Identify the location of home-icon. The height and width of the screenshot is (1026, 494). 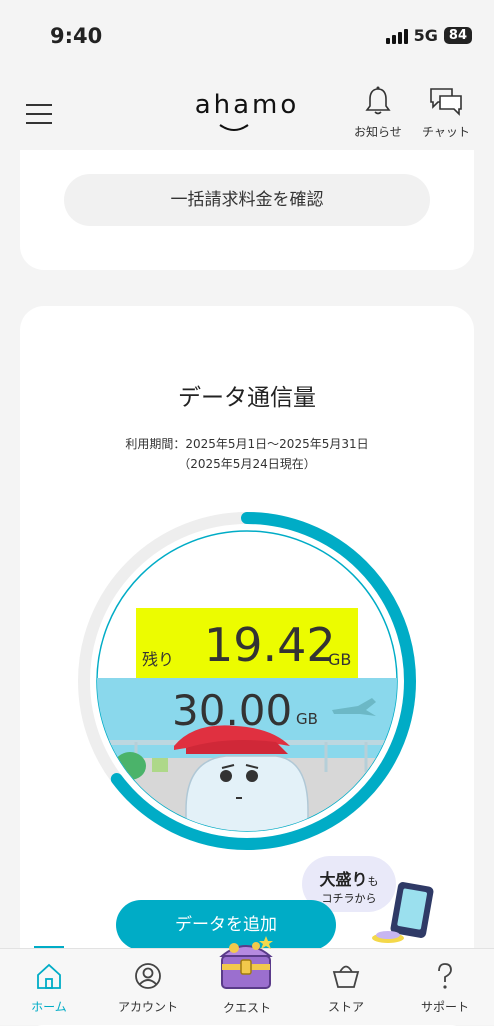
(49, 976).